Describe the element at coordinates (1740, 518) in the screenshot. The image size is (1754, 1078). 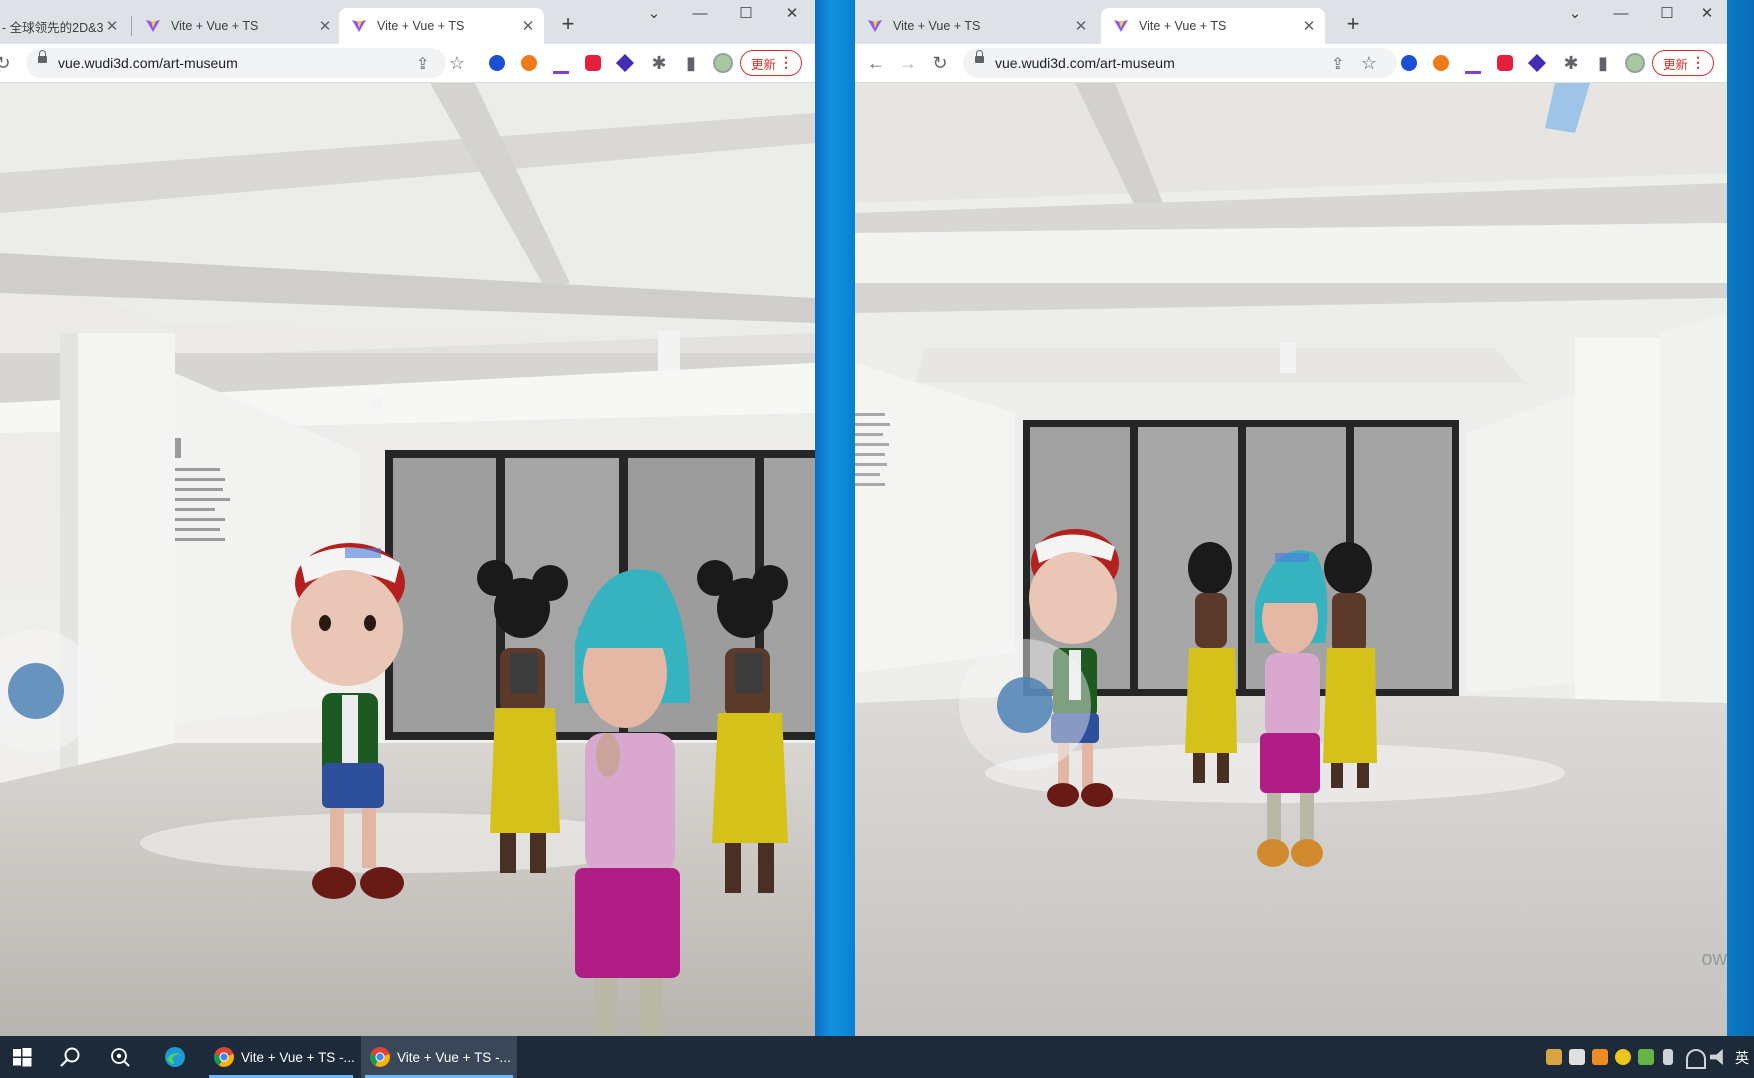
I see `desktop-background-right` at that location.